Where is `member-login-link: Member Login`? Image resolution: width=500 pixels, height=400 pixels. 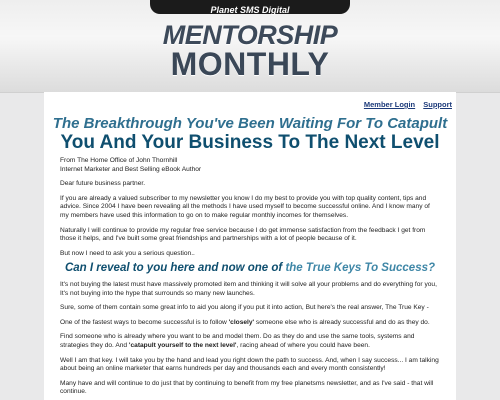
member-login-link: Member Login is located at coordinates (389, 104).